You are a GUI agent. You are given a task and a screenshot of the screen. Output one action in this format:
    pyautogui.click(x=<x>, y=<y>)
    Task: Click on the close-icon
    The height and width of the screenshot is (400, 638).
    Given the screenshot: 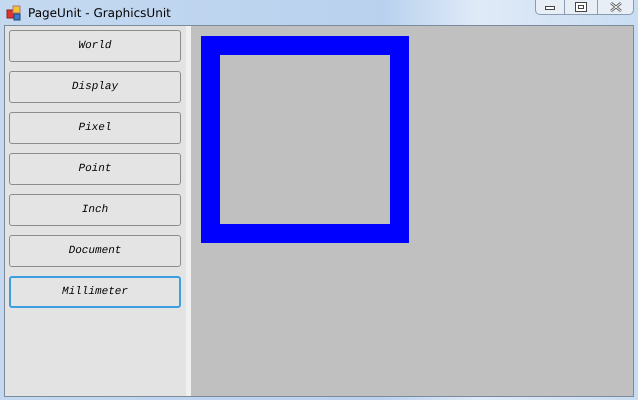 What is the action you would take?
    pyautogui.click(x=616, y=7)
    